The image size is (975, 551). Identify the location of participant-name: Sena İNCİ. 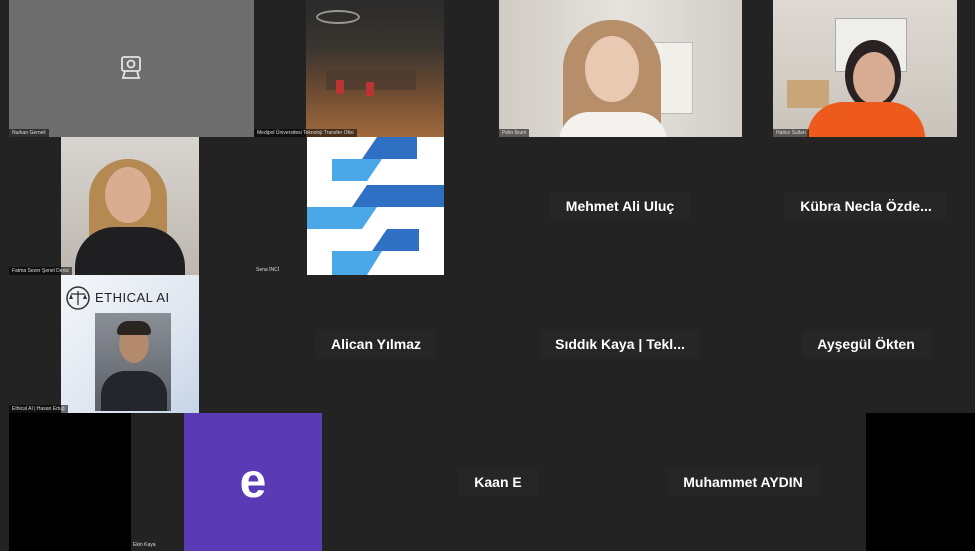
(268, 270).